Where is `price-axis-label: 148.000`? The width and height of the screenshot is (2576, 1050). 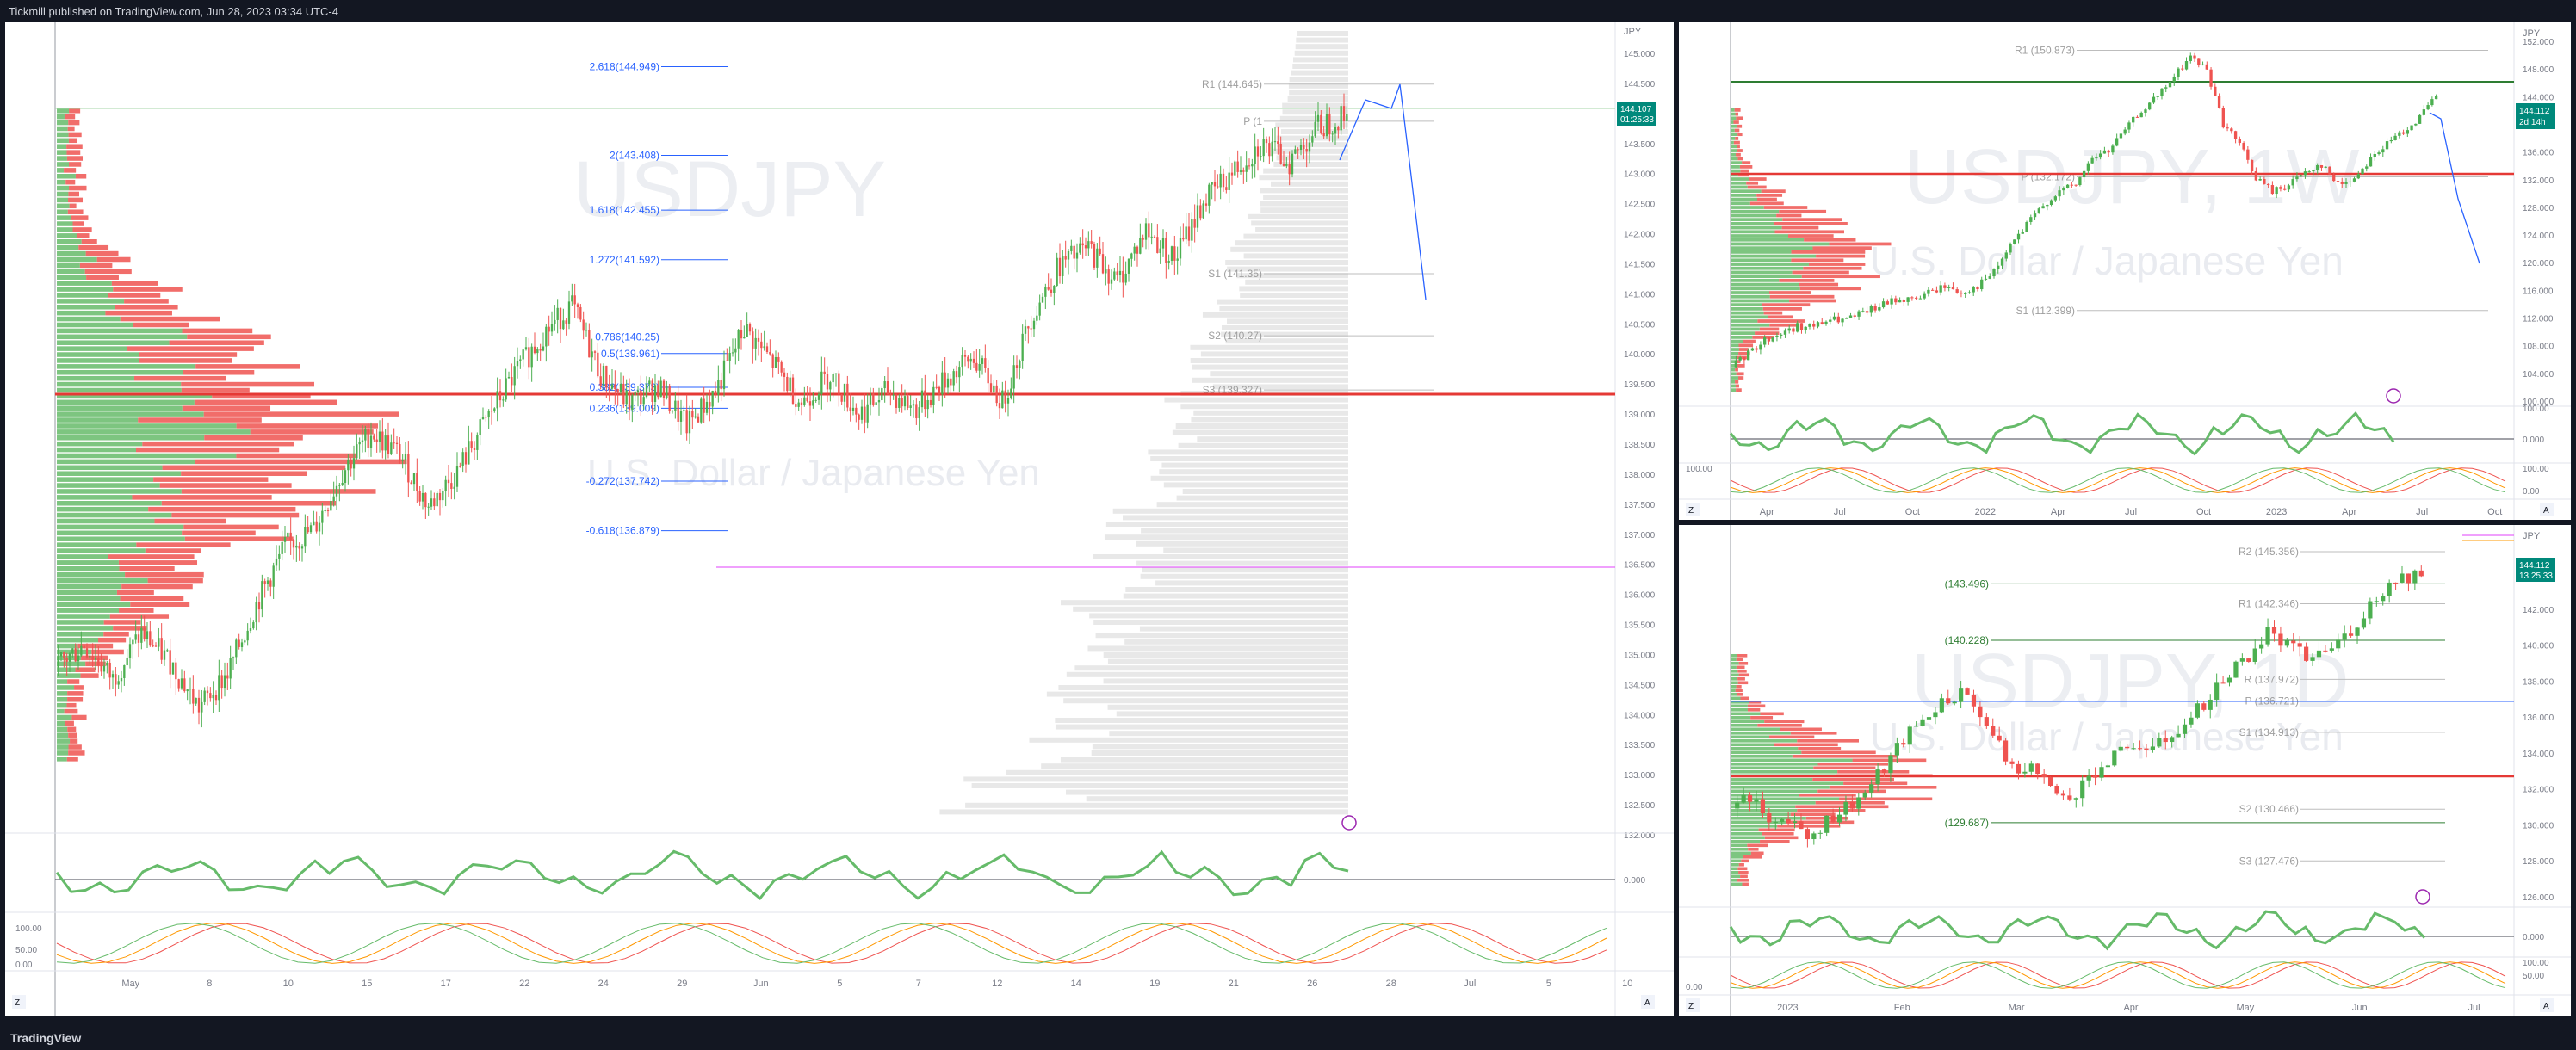 price-axis-label: 148.000 is located at coordinates (2538, 70).